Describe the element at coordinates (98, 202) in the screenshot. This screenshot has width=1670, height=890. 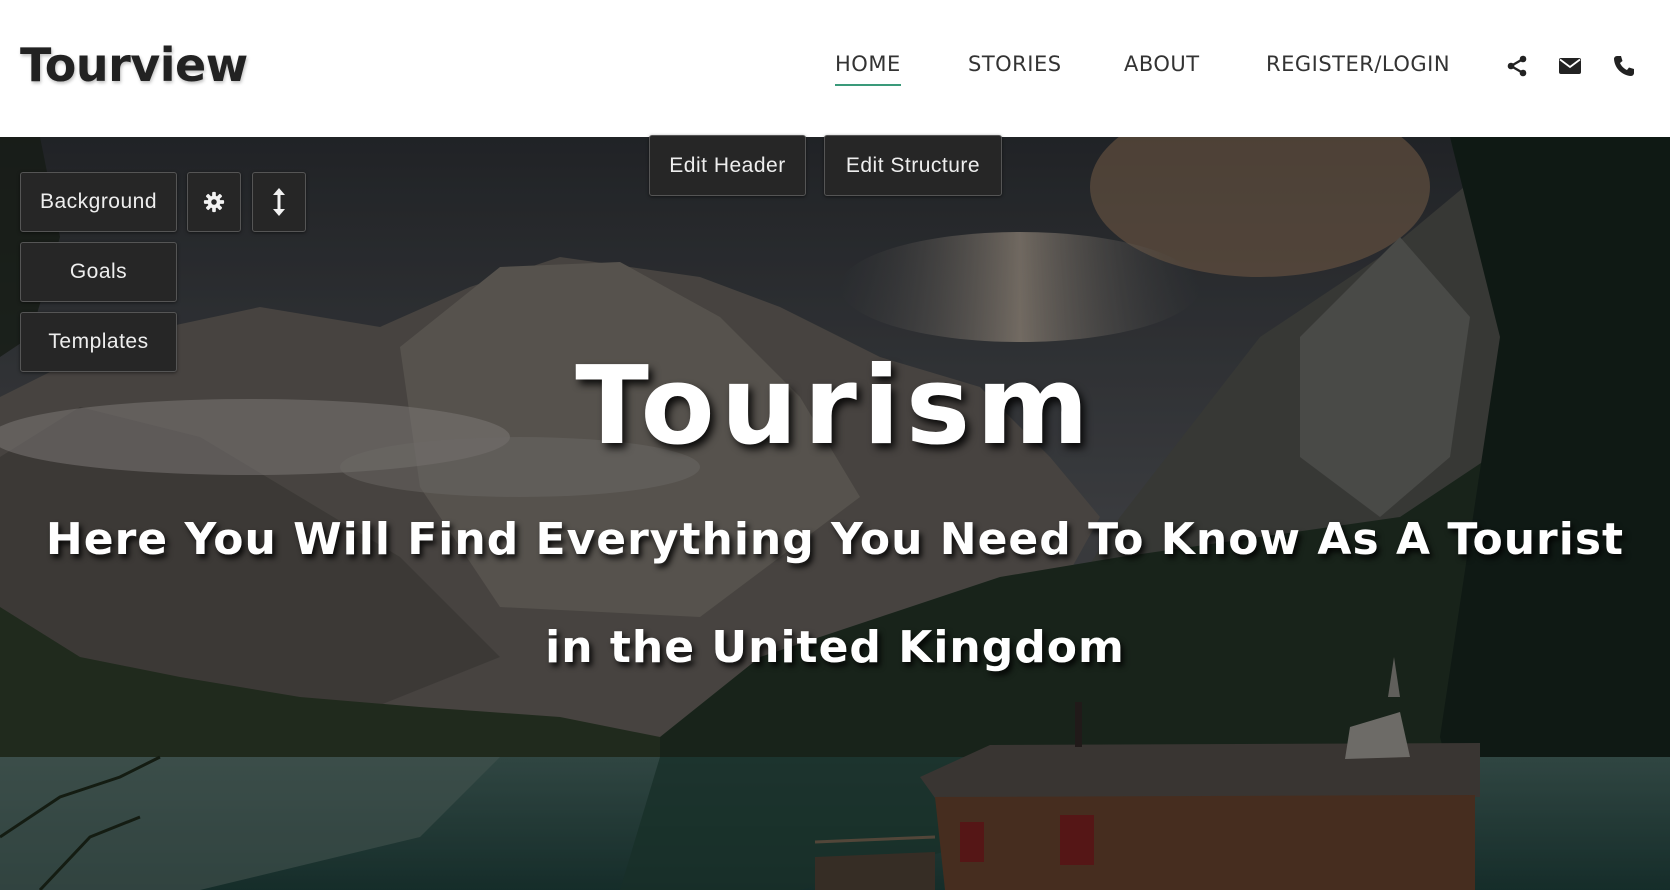
I see `background-button: Background` at that location.